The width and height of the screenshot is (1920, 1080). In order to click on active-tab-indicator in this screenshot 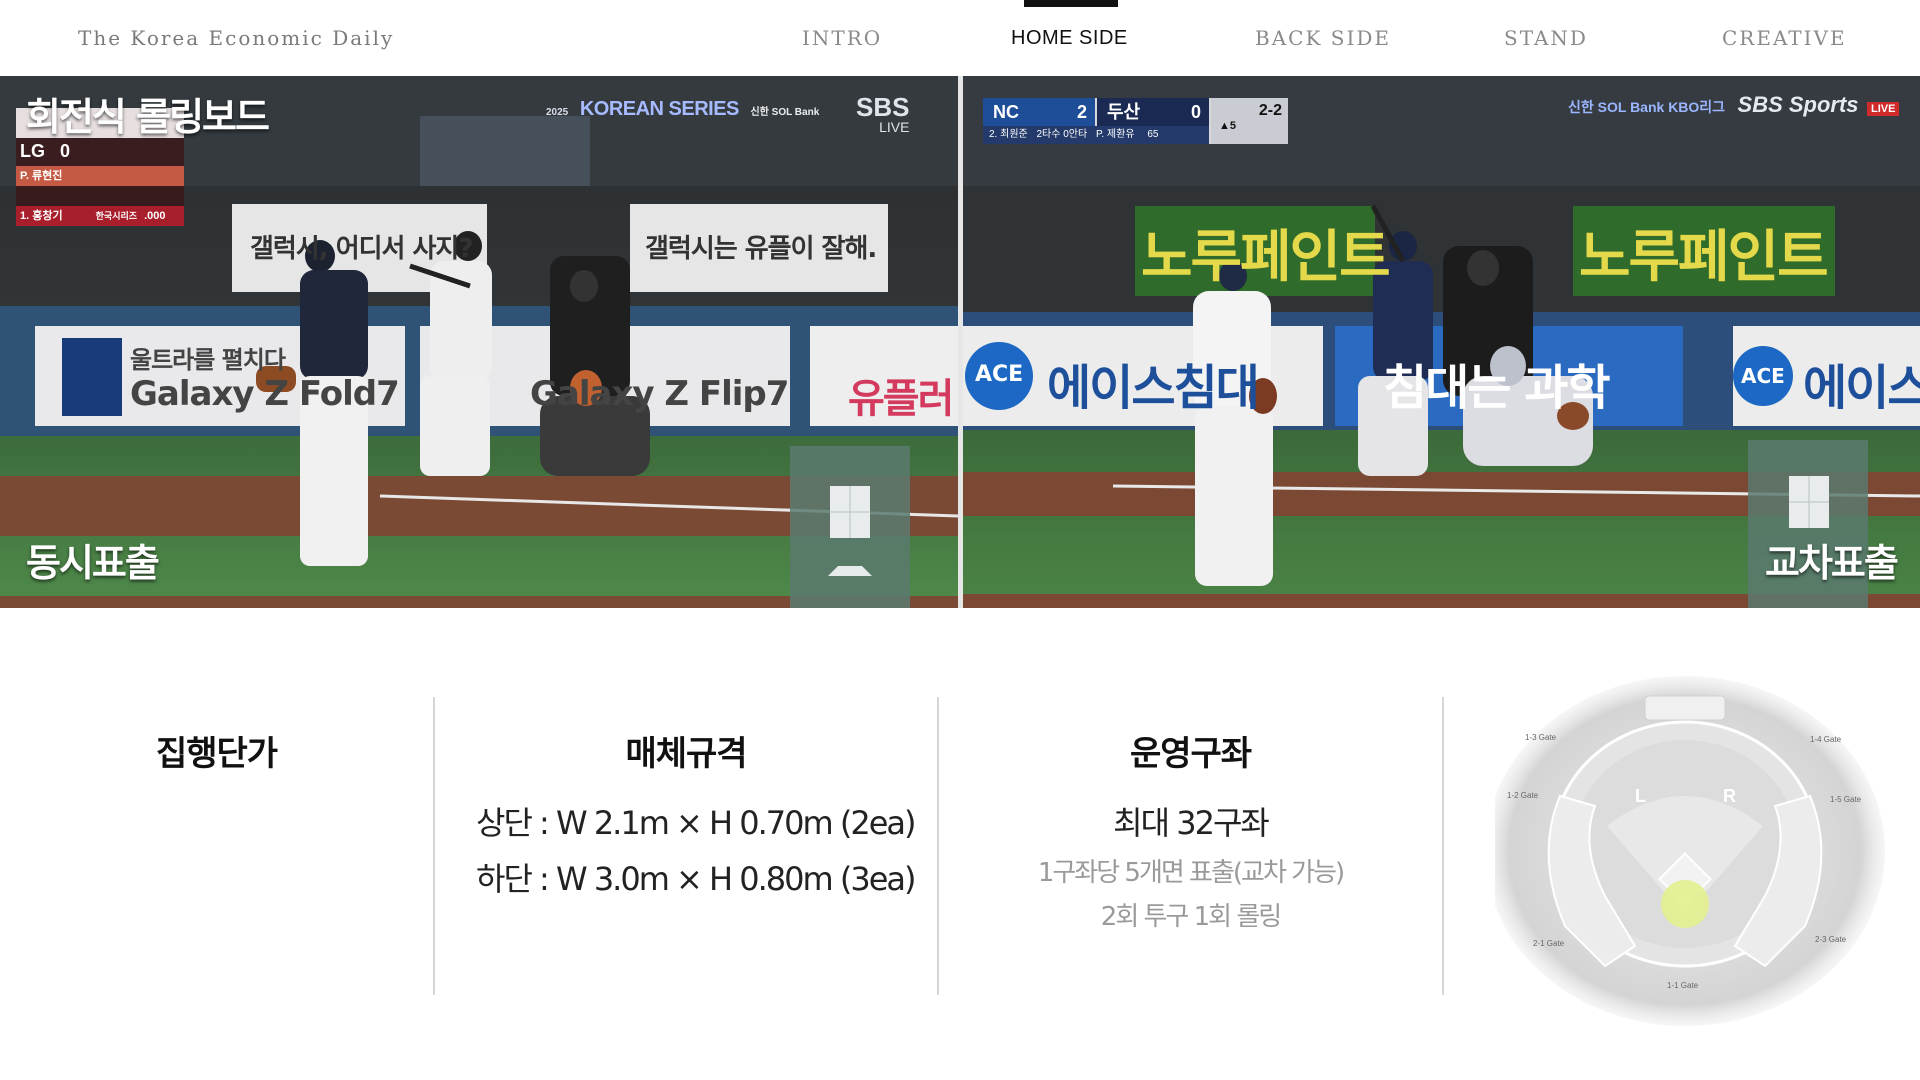, I will do `click(1071, 3)`.